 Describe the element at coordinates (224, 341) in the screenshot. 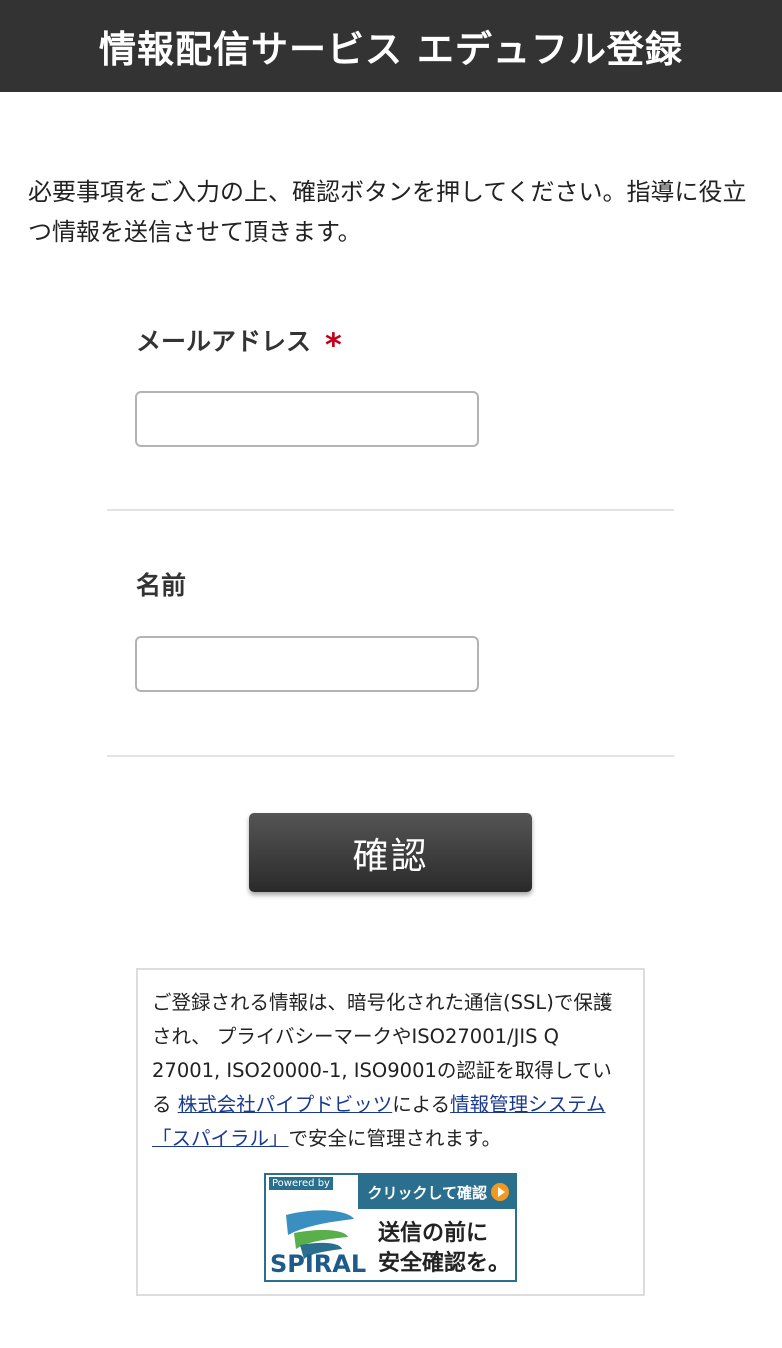

I see `email-label-text: メールアドレス` at that location.